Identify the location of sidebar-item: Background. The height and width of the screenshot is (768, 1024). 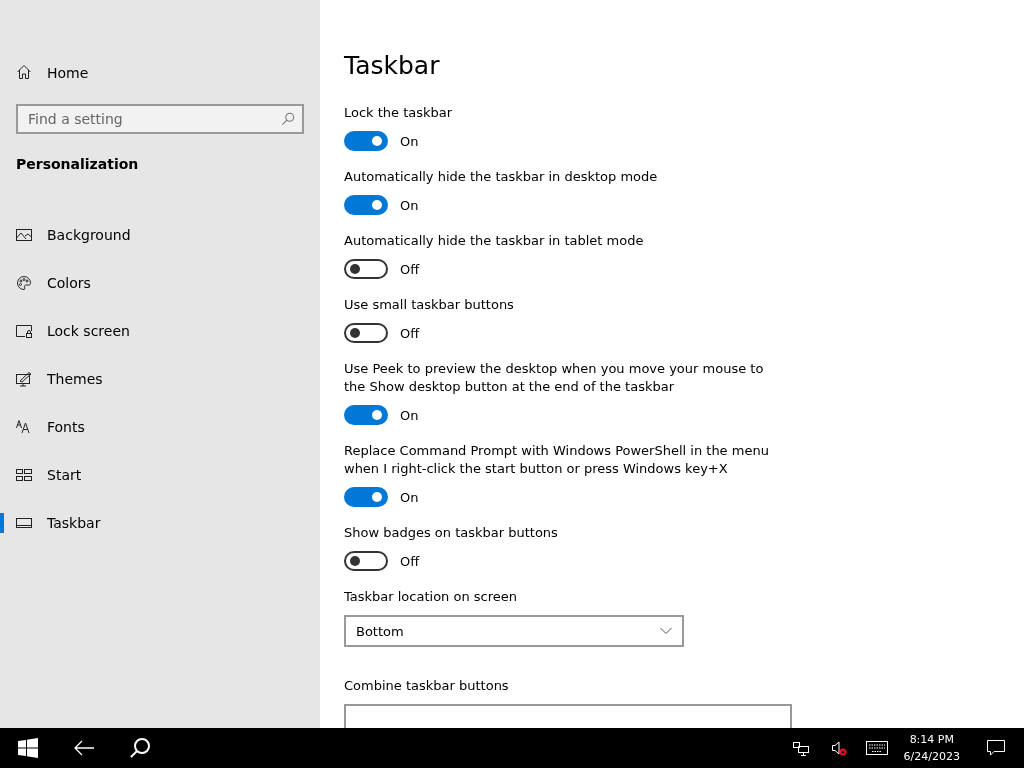
(160, 235).